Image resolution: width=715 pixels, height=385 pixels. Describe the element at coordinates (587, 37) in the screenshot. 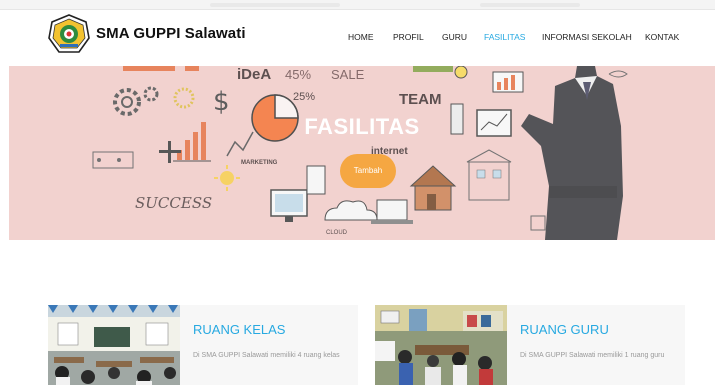

I see `nav-item-informasi-sekolah: INFORMASI SEKOLAH` at that location.